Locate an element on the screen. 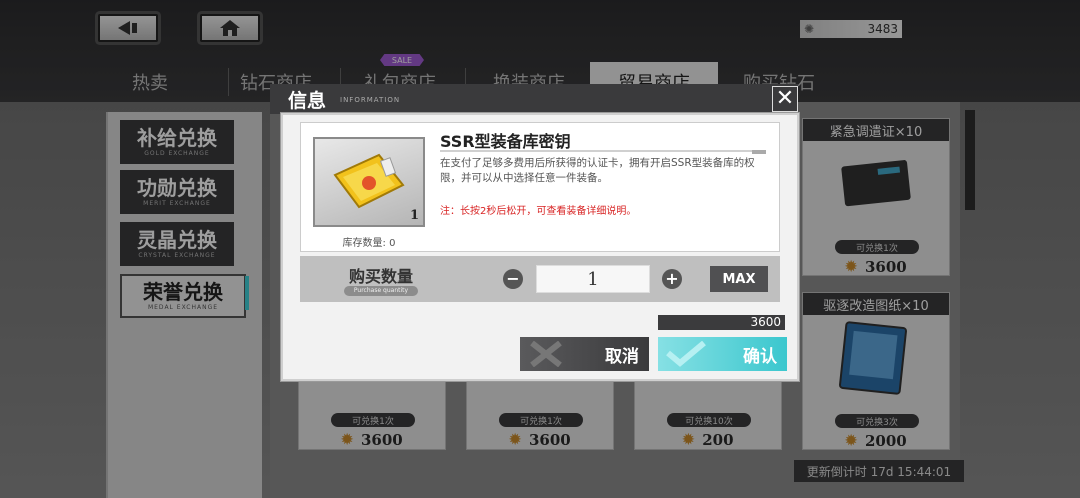 Image resolution: width=1080 pixels, height=498 pixels. cancel-icon is located at coordinates (546, 354).